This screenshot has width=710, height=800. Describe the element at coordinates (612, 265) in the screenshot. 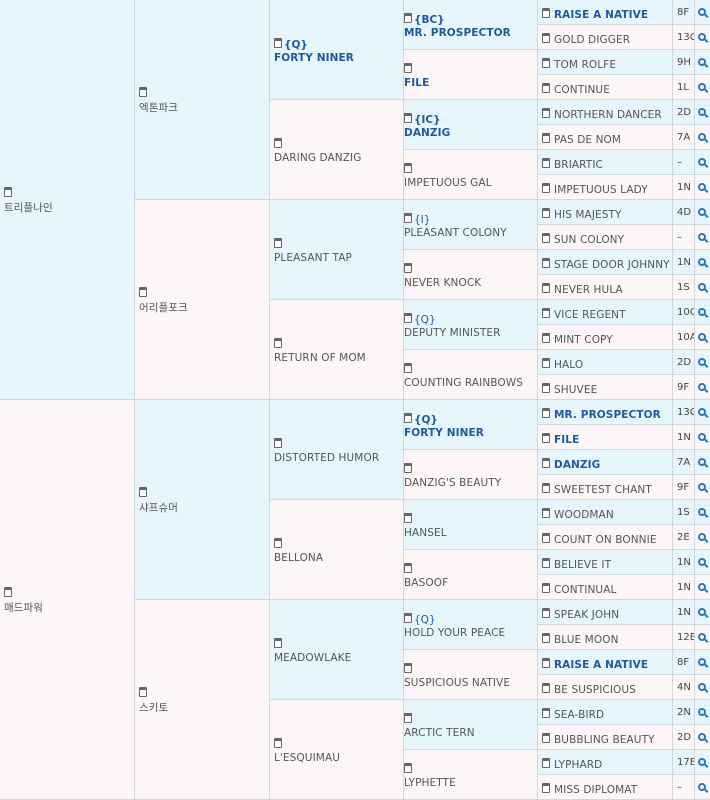

I see `horse-name: STAGE DOOR JOHNNY` at that location.